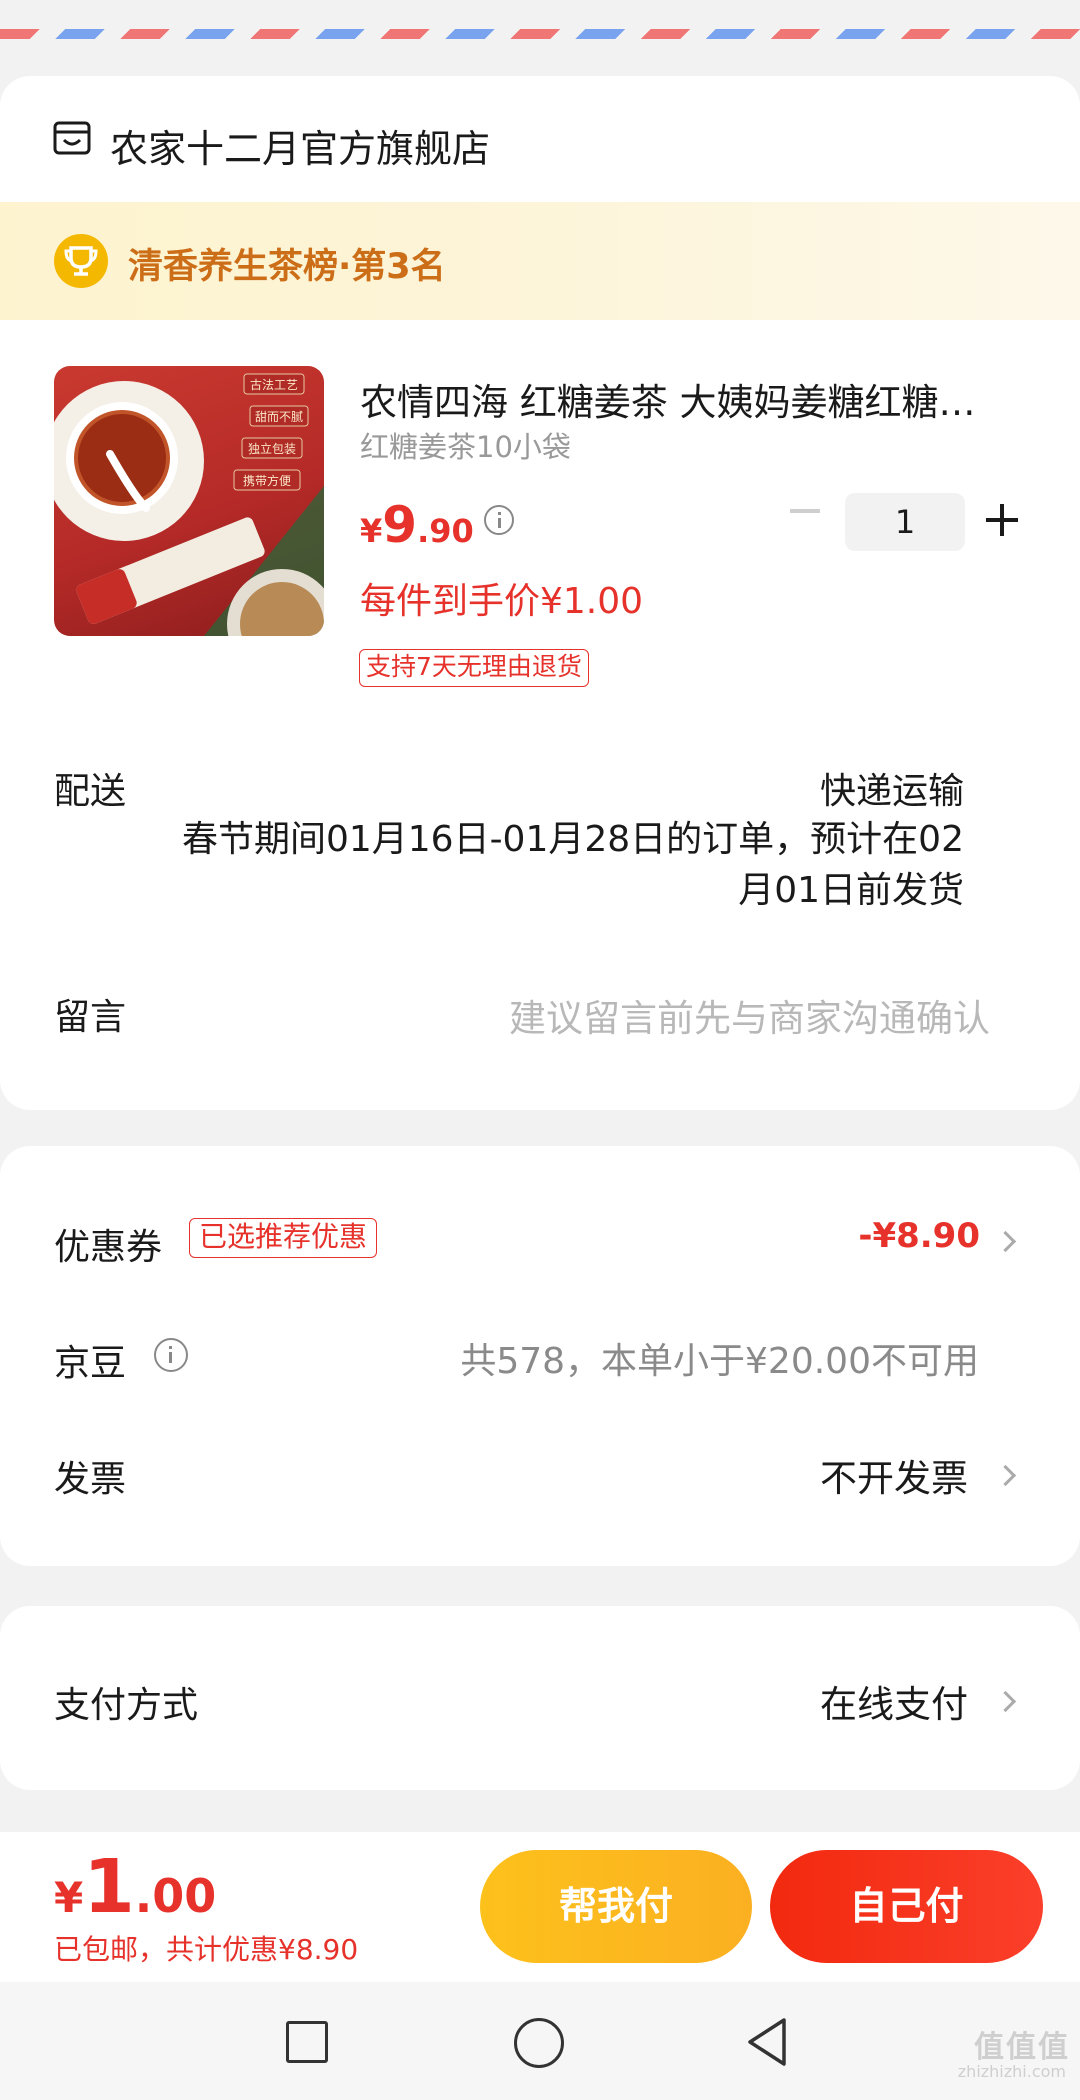 The height and width of the screenshot is (2100, 1080). Describe the element at coordinates (719, 1361) in the screenshot. I see `beans-value: 共578，本单小于¥20.00不可用` at that location.